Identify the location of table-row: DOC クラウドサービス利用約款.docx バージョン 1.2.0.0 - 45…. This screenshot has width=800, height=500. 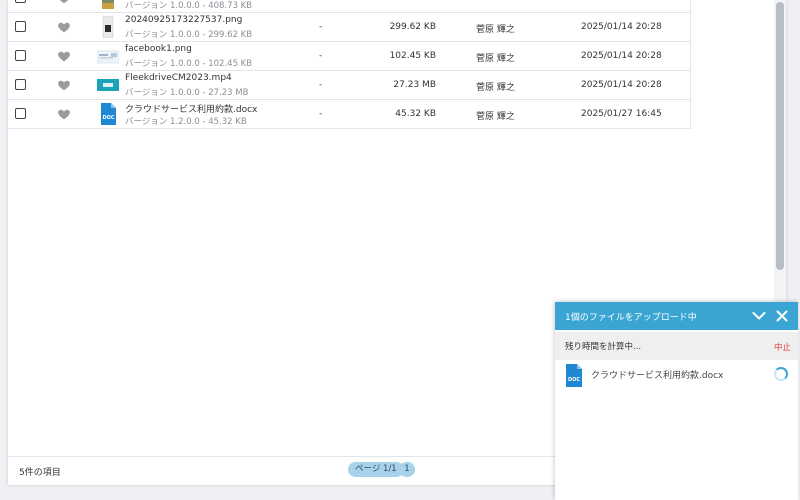
(349, 114).